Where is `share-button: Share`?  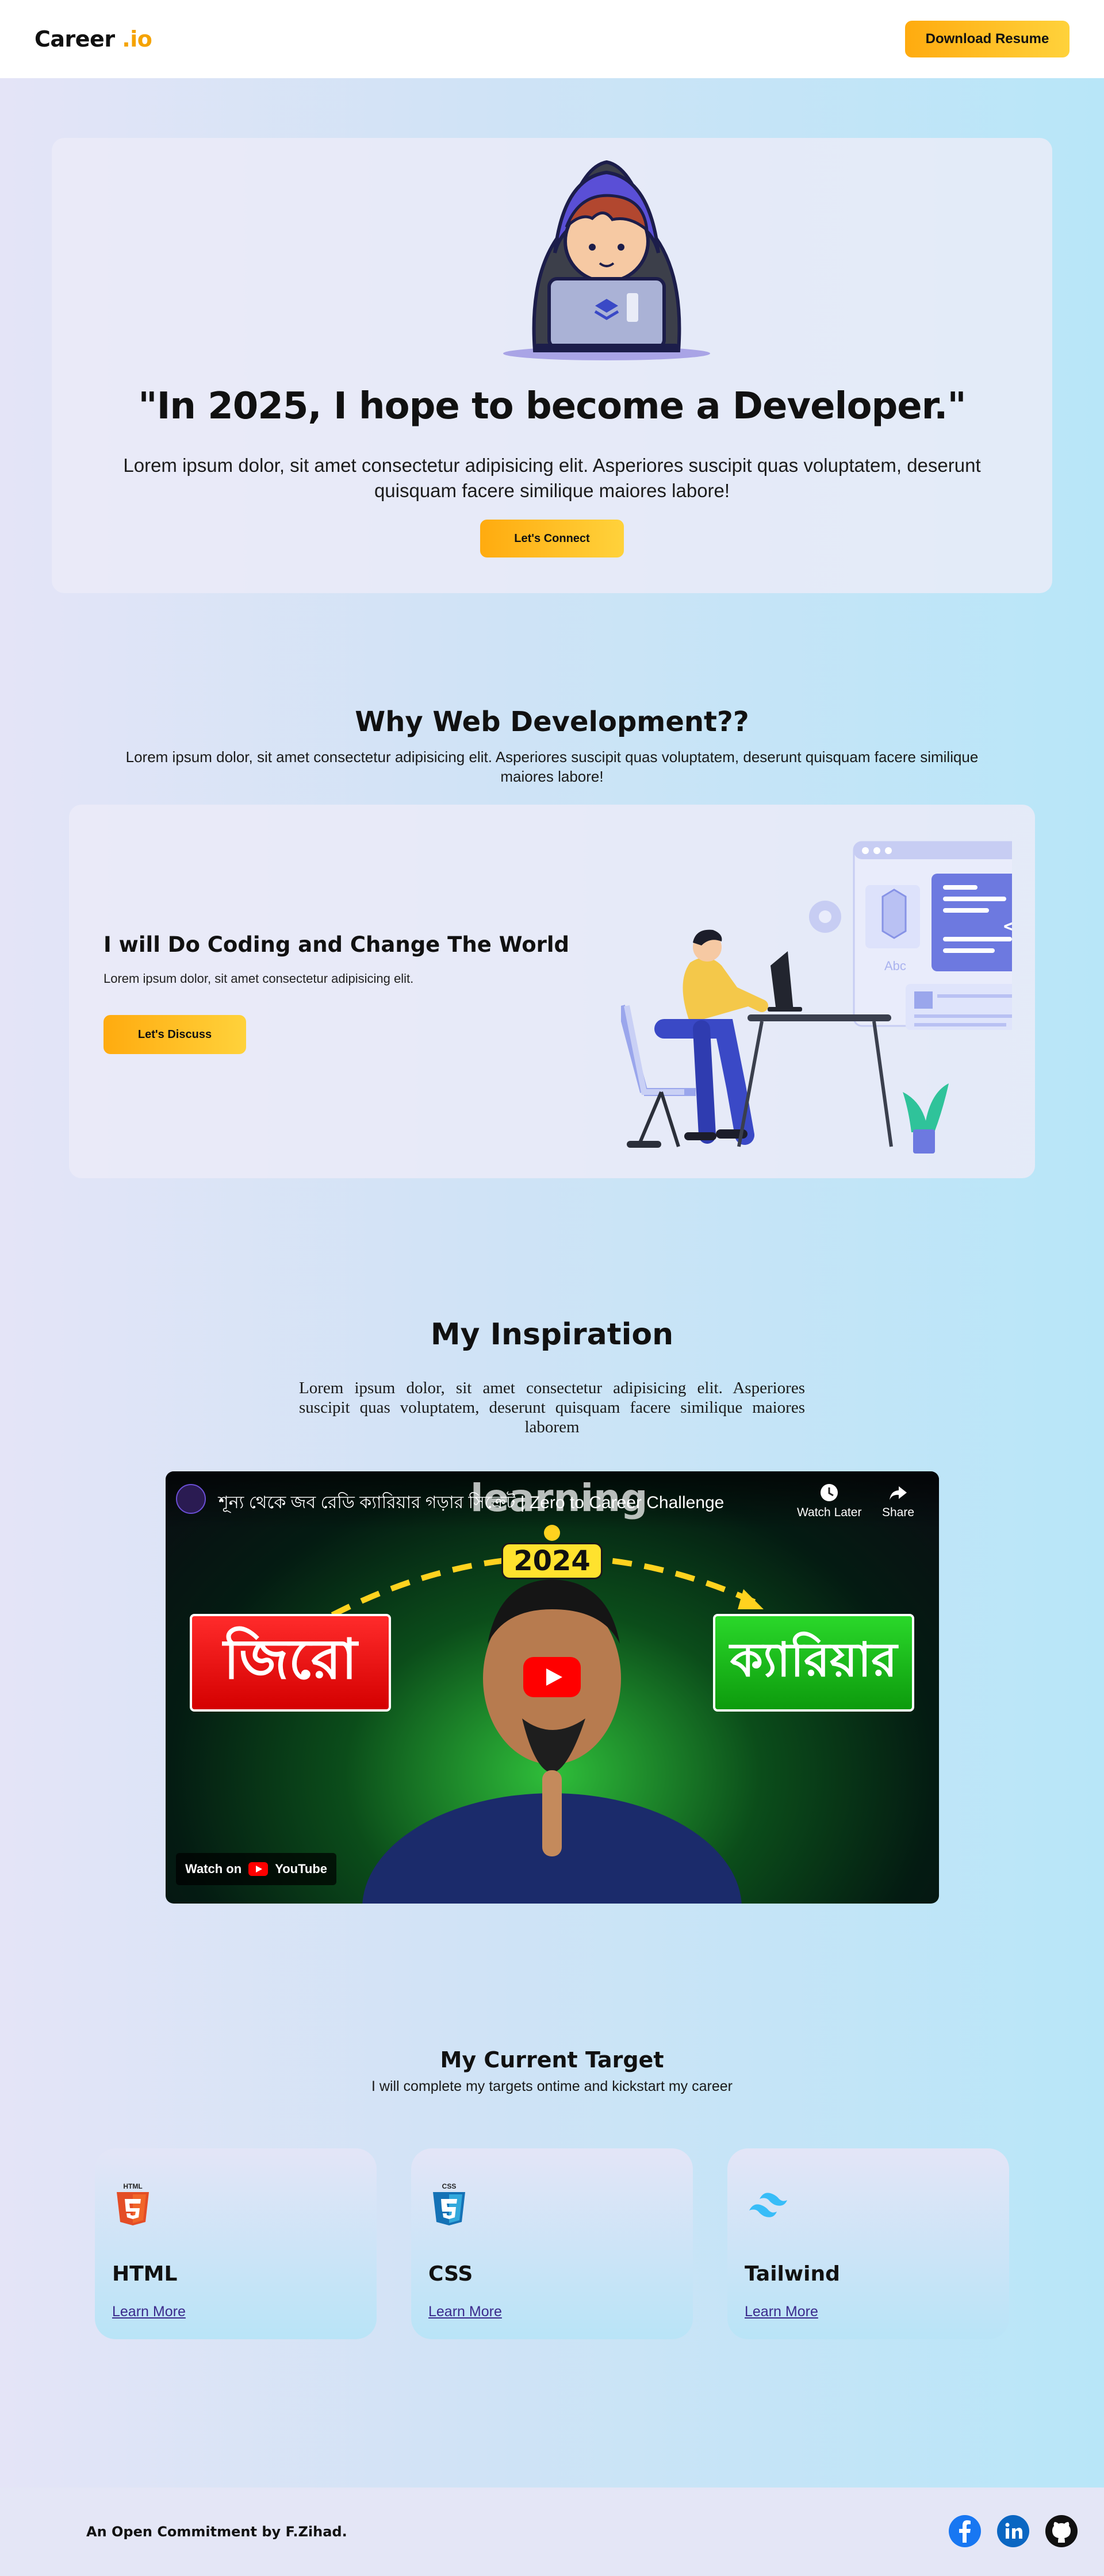 share-button: Share is located at coordinates (898, 1501).